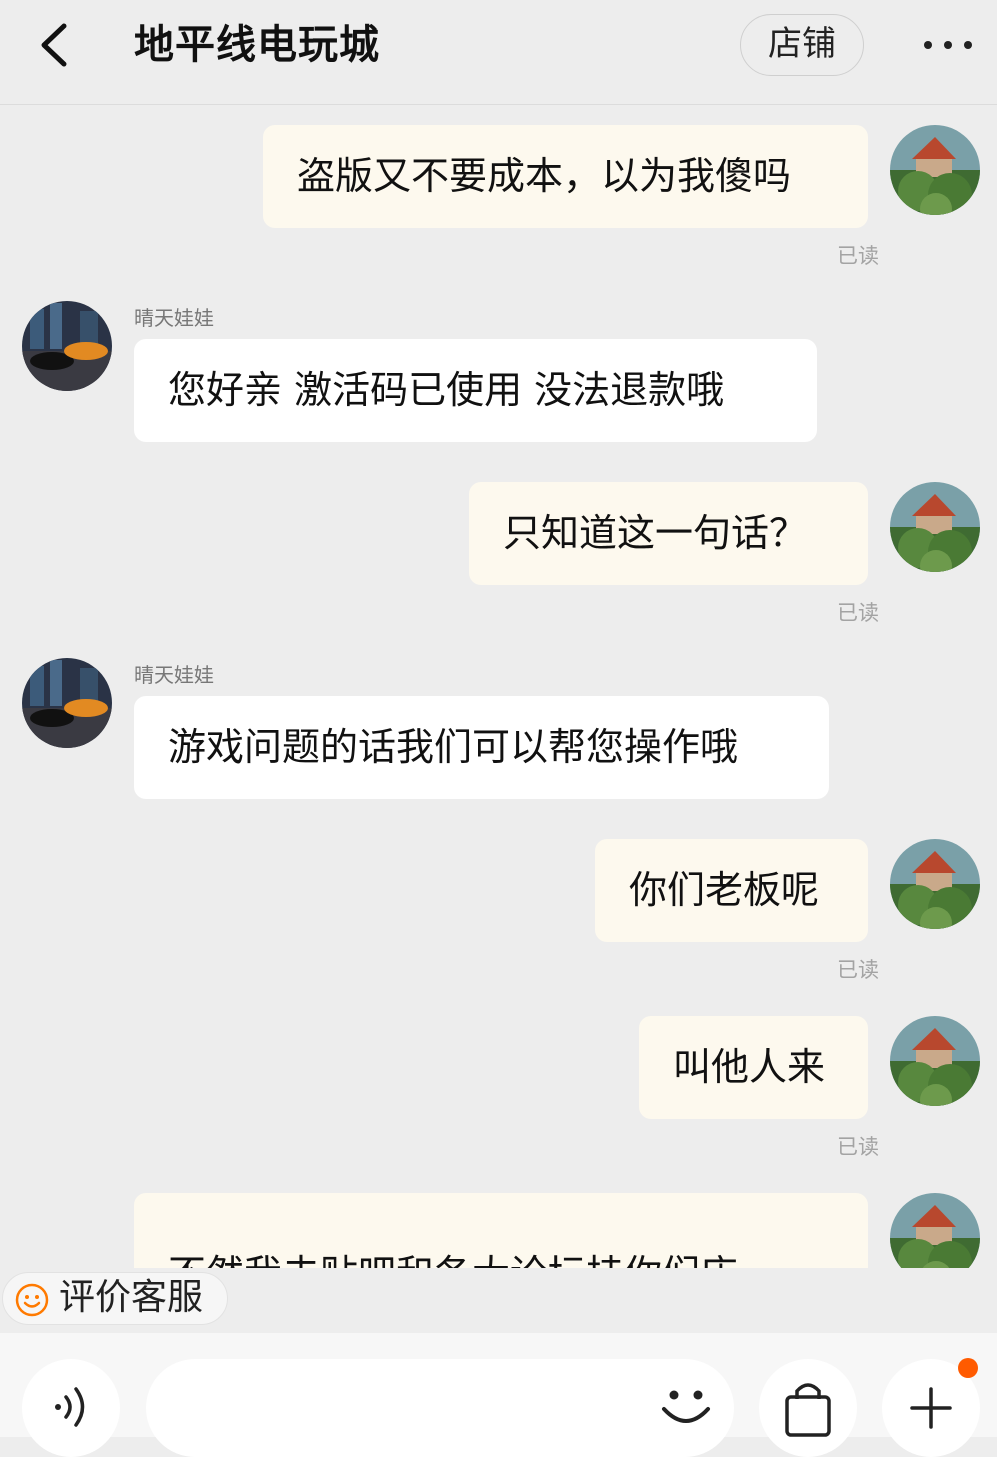  I want to click on message-row: 晴天娃娃 您好亲 激活码已使用 没法退款哦, so click(498, 376).